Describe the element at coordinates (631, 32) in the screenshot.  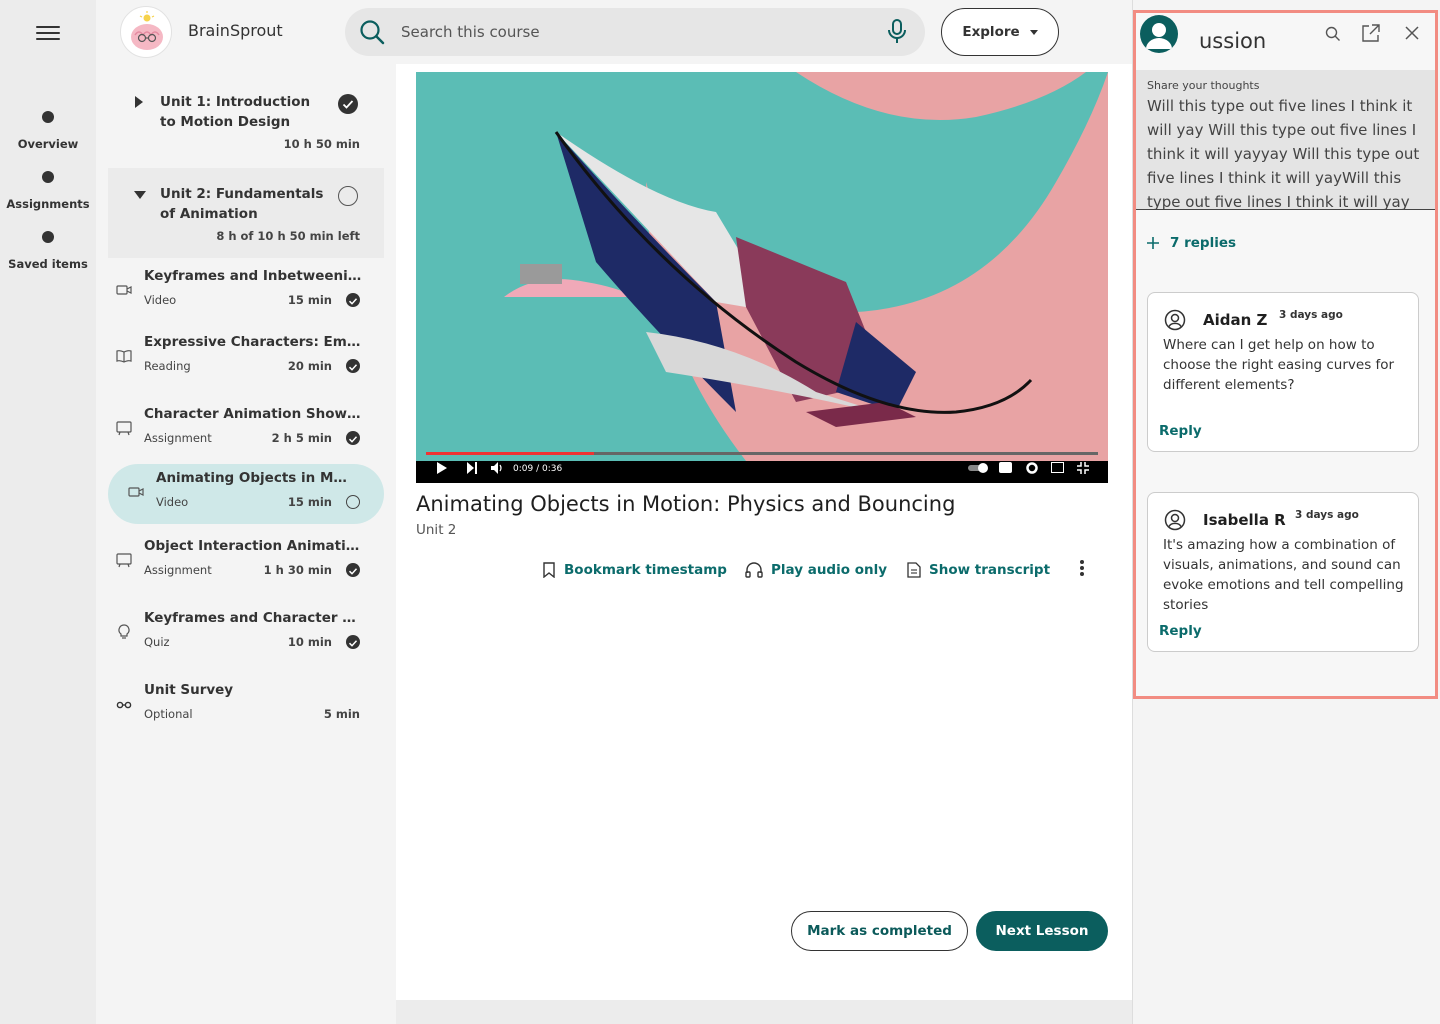
I see `search-input` at that location.